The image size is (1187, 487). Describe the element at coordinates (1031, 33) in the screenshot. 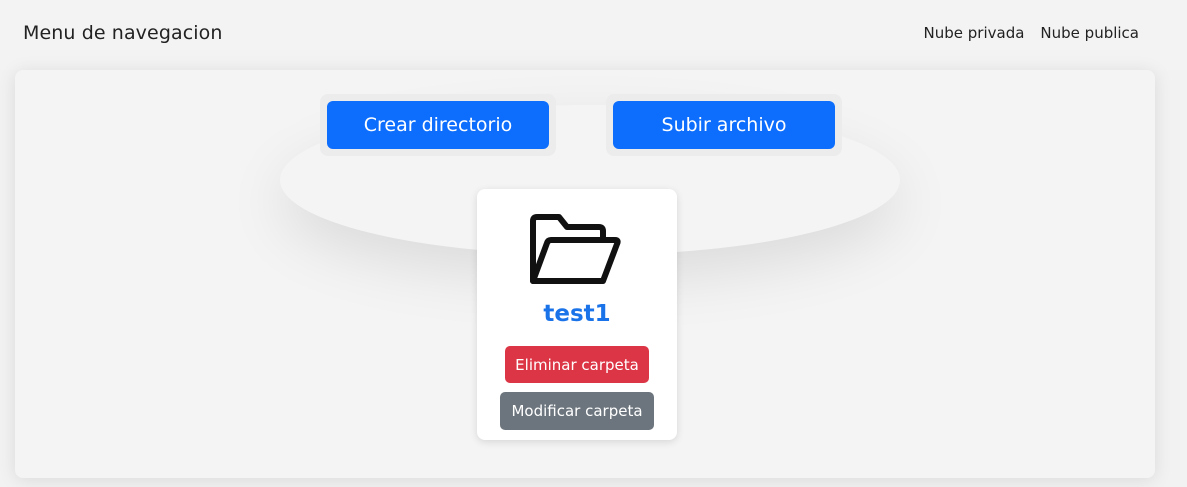

I see `navbar-links: Nube privada Nube publica` at that location.